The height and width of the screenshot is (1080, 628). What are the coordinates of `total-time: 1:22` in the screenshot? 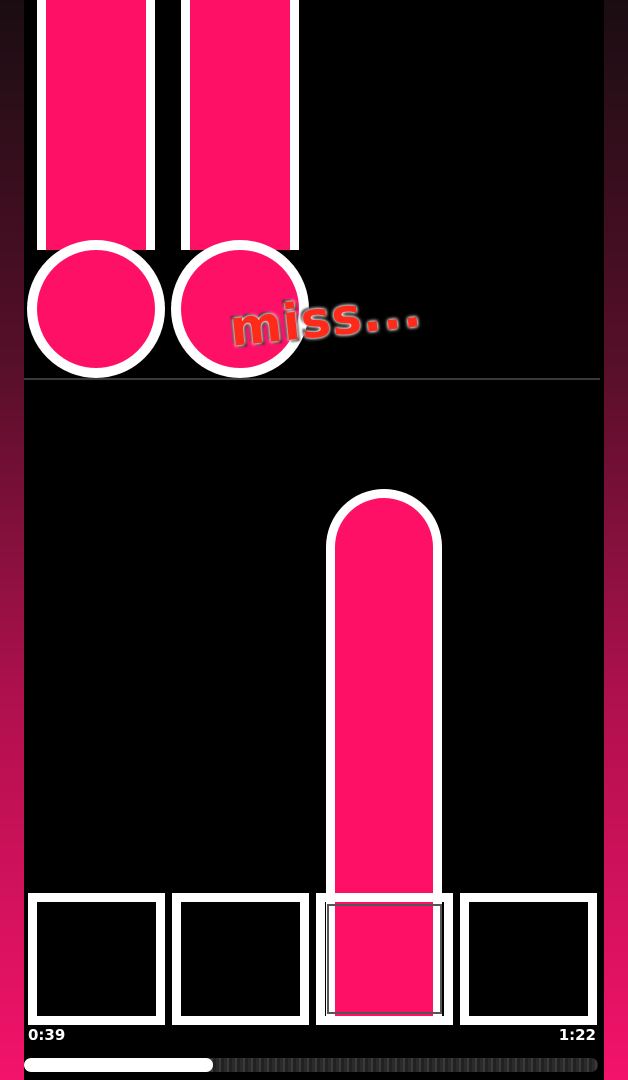 It's located at (577, 1035).